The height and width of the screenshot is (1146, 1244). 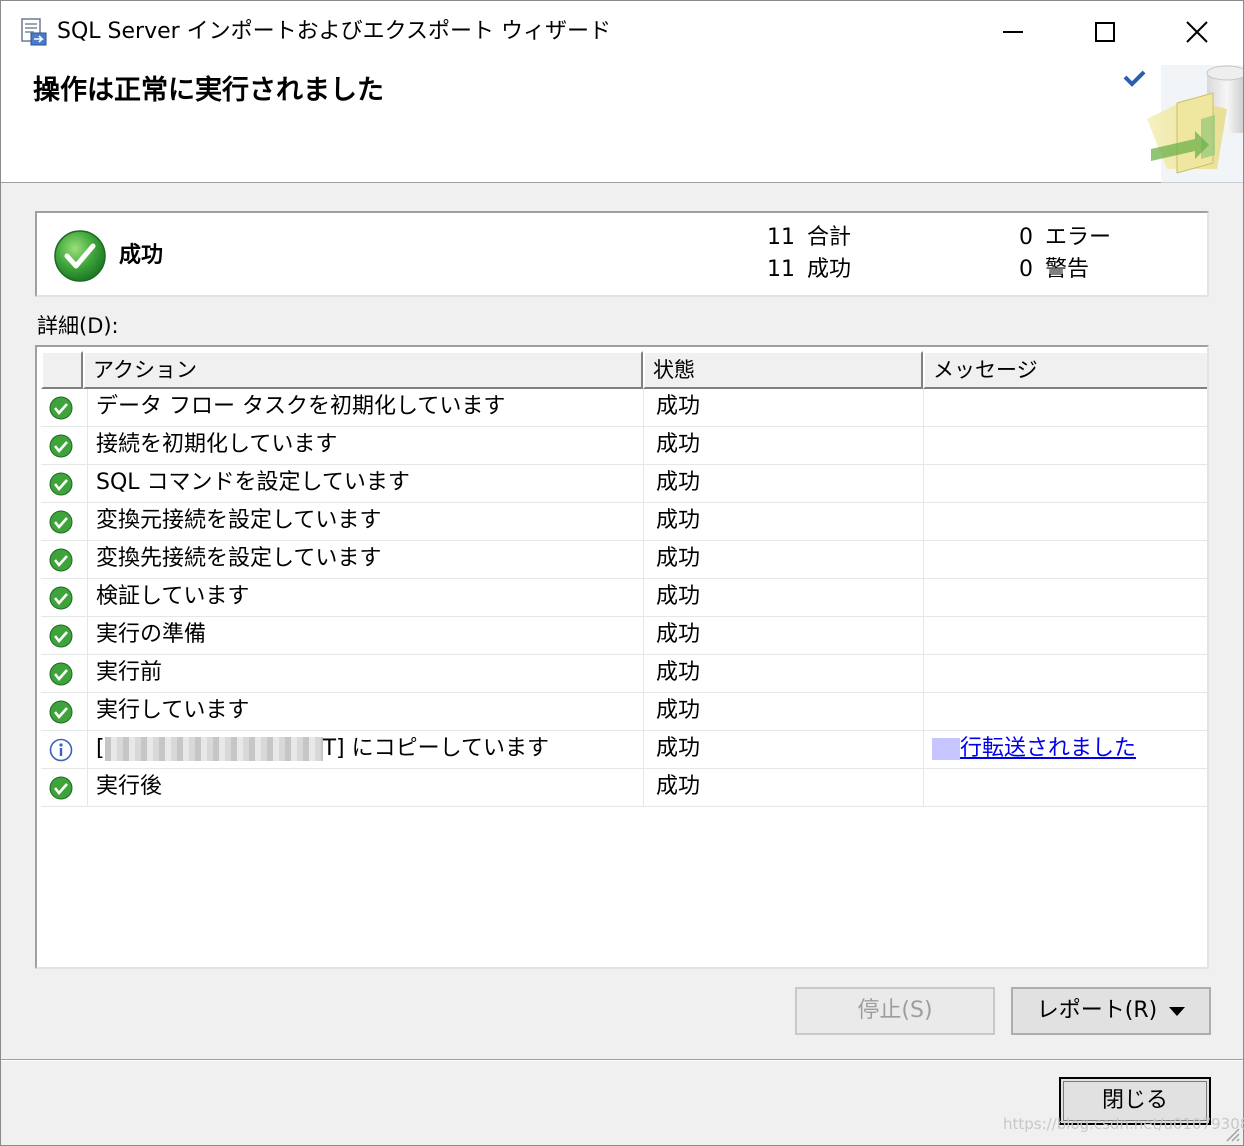 I want to click on row-action: [ T] にコピーしています, so click(x=365, y=750).